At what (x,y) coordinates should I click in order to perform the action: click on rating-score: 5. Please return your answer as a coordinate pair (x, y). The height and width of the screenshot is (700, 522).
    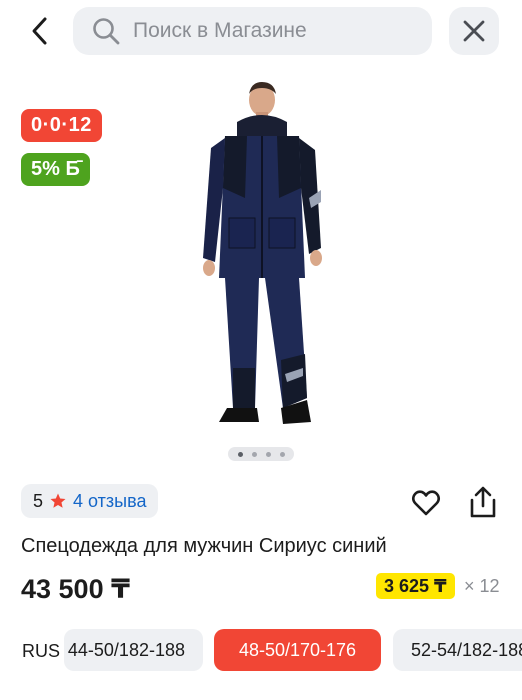
    Looking at the image, I should click on (38, 500).